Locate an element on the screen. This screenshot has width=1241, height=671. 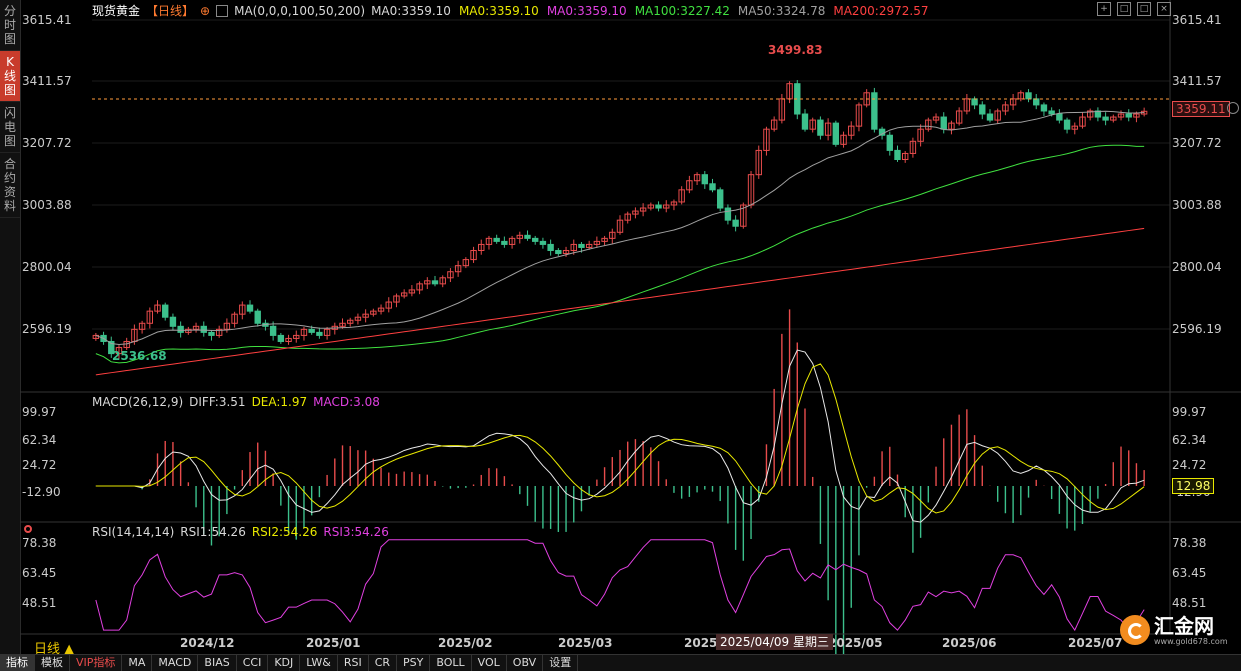
price-axis-label: 3411.57 is located at coordinates (1197, 81).